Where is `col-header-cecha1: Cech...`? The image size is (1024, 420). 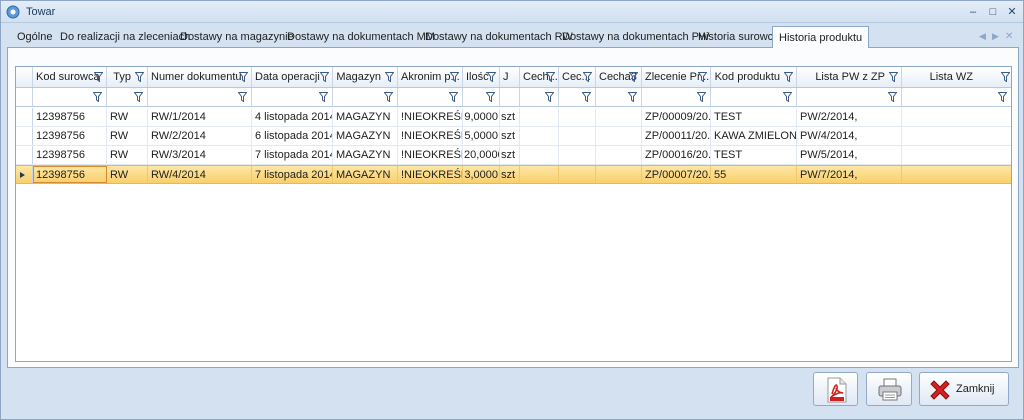
col-header-cecha1: Cech... is located at coordinates (539, 77).